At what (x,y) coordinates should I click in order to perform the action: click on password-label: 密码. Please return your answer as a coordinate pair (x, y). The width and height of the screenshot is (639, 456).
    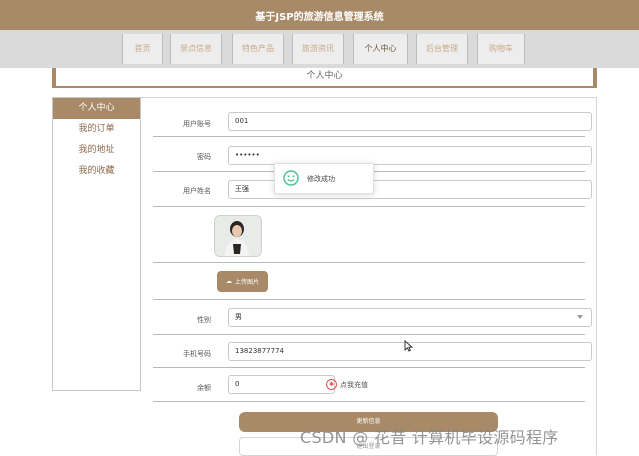
    Looking at the image, I should click on (204, 157).